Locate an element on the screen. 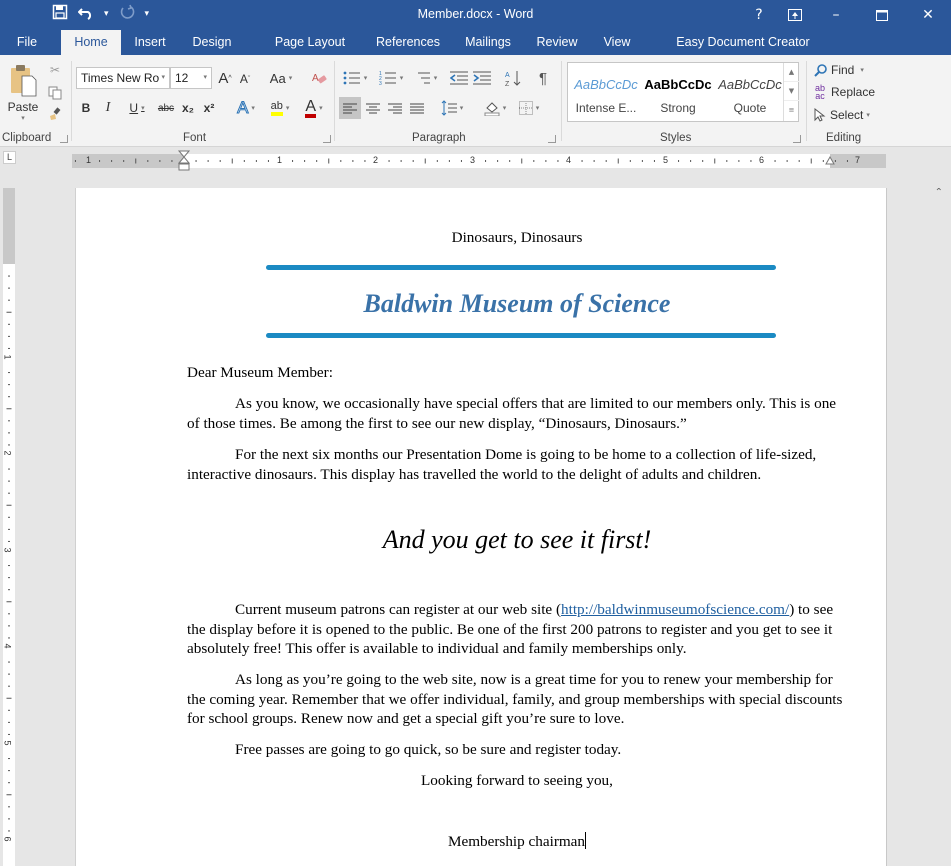 This screenshot has width=951, height=866. tagline: And you get to see it first! is located at coordinates (517, 539).